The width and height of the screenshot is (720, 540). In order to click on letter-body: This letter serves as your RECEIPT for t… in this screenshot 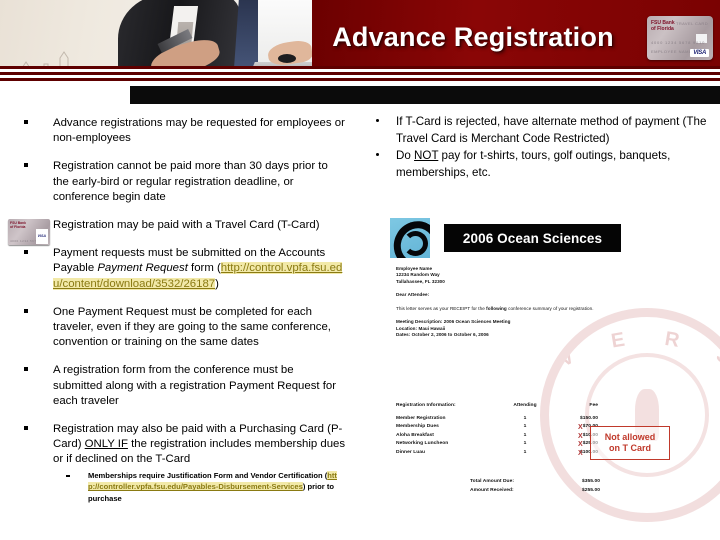, I will do `click(496, 309)`.